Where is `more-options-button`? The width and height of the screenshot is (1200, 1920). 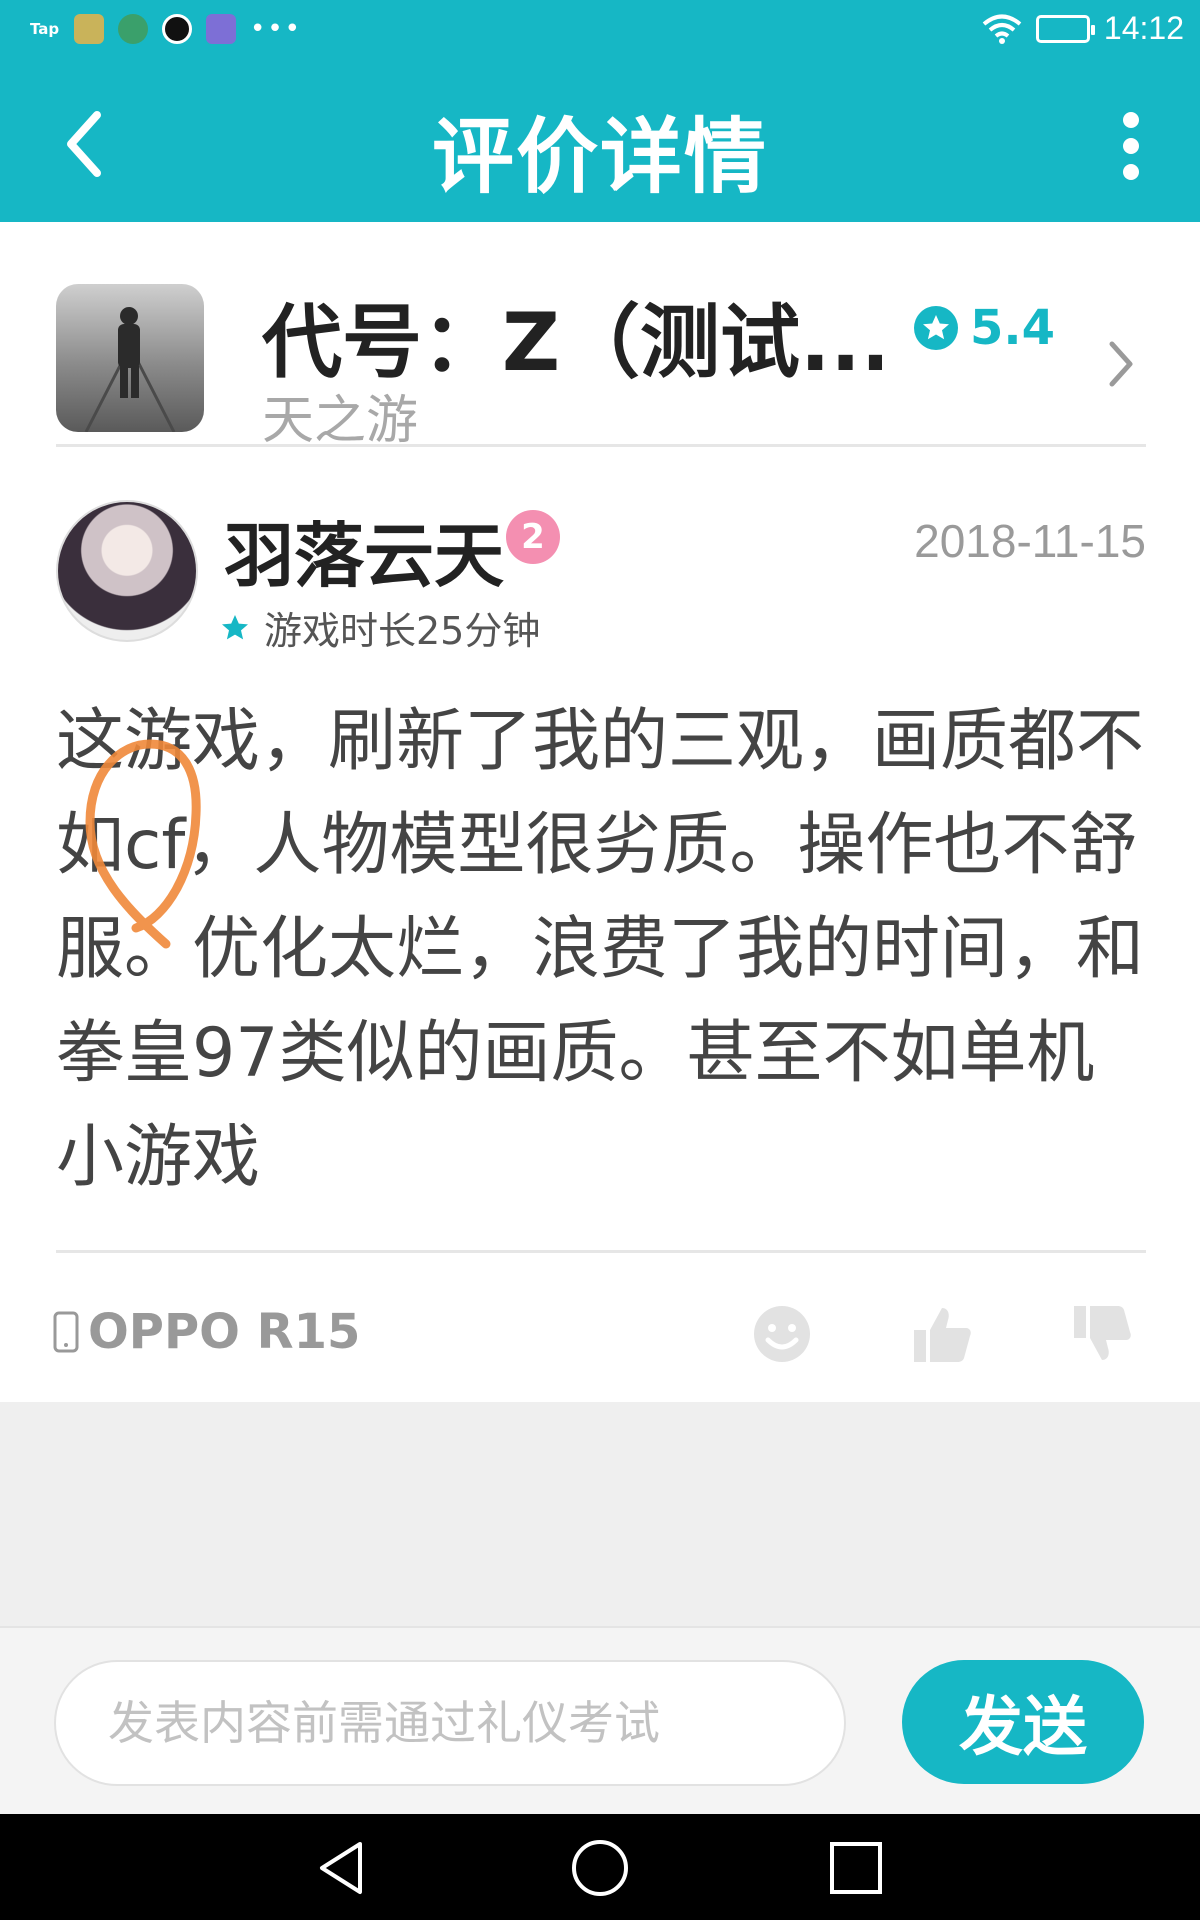
more-options-button is located at coordinates (1131, 146).